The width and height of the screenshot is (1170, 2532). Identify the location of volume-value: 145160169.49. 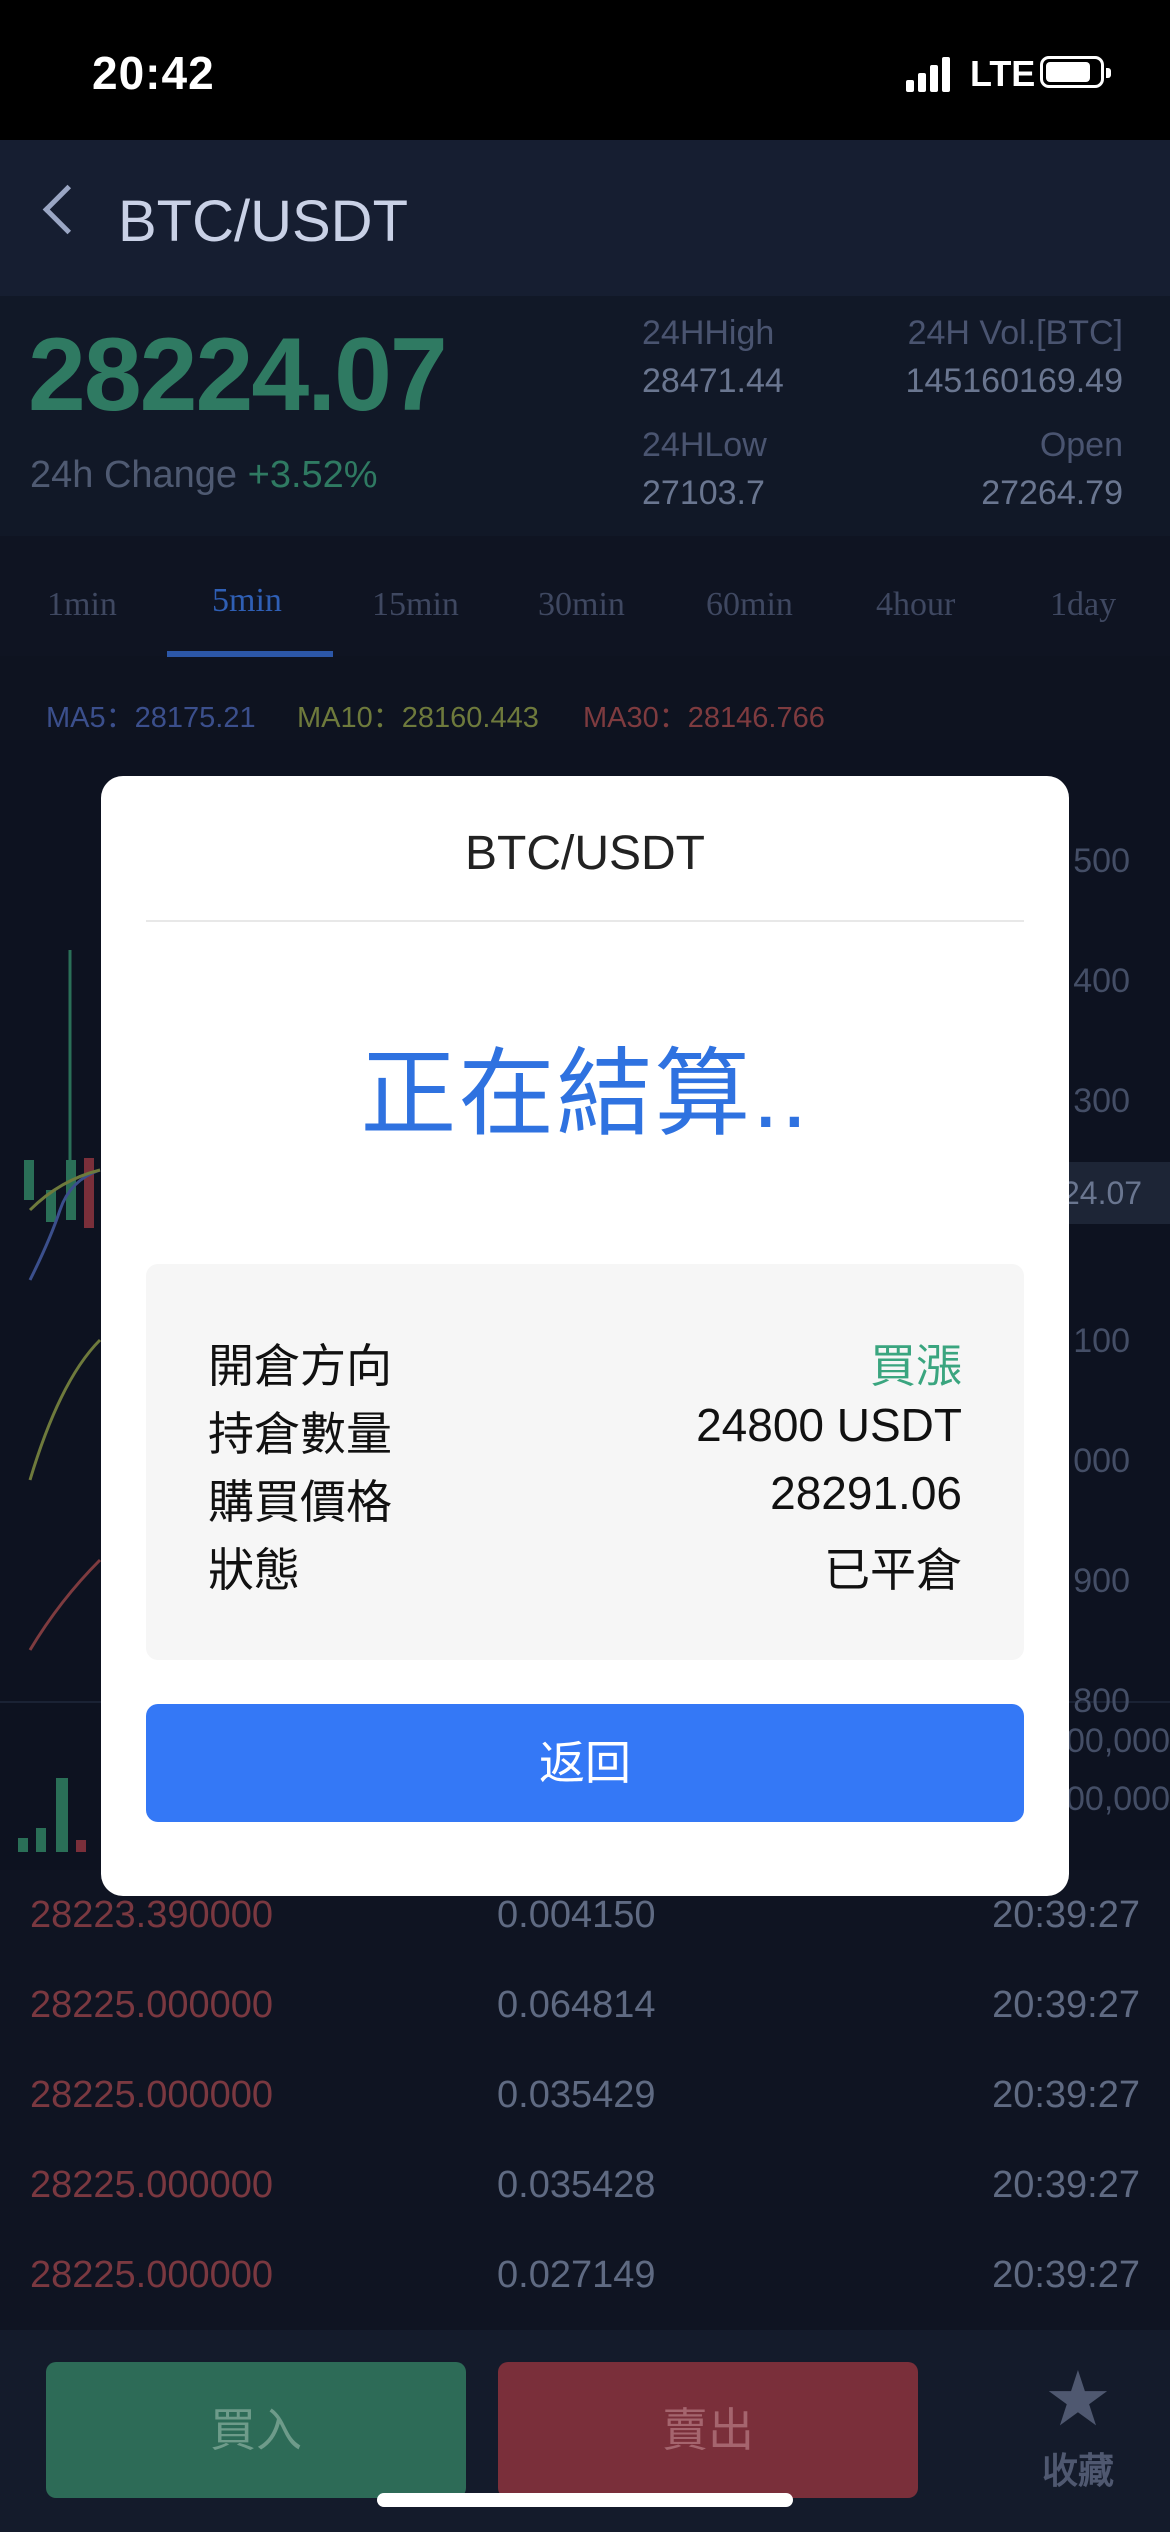
(1014, 381).